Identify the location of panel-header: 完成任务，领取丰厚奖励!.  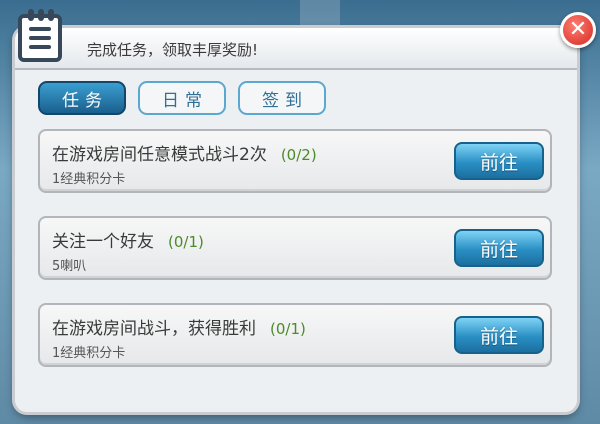
(296, 49).